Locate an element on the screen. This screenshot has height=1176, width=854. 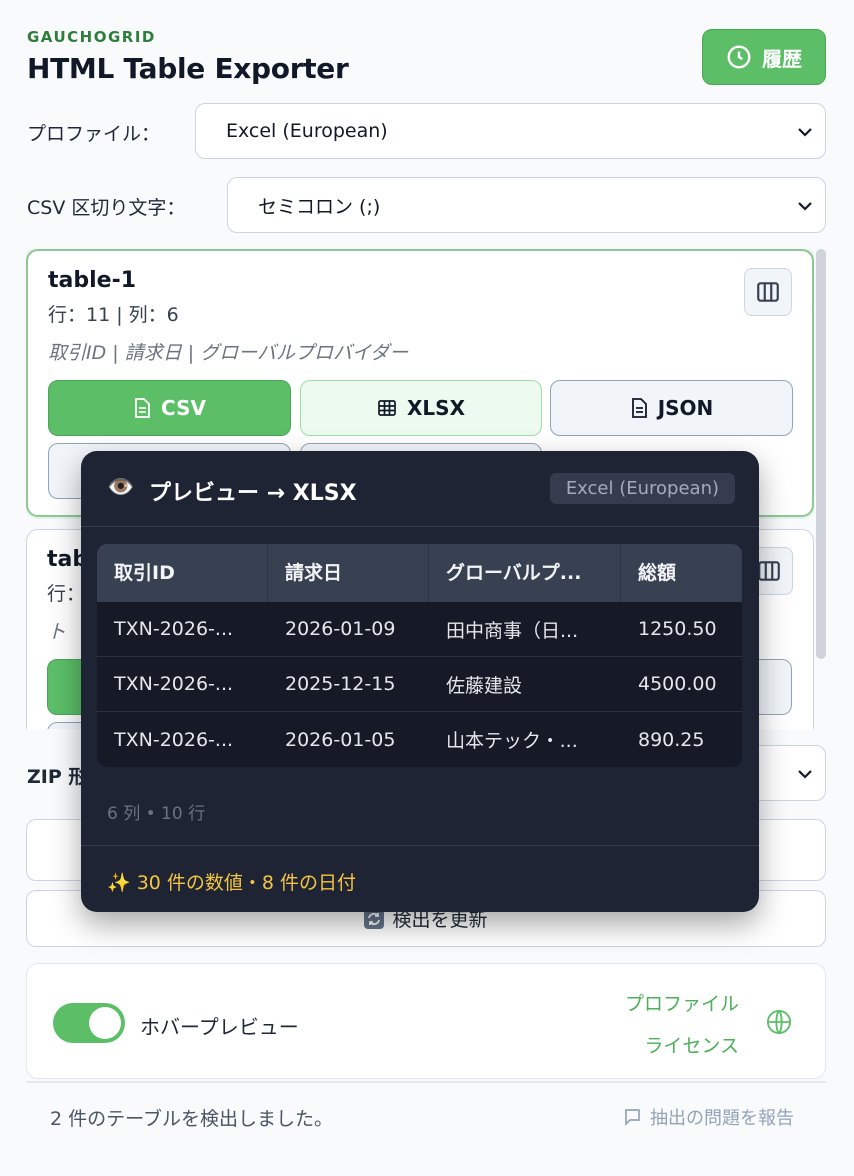
report-issue-link: 抽出の問題を報告 is located at coordinates (708, 1117).